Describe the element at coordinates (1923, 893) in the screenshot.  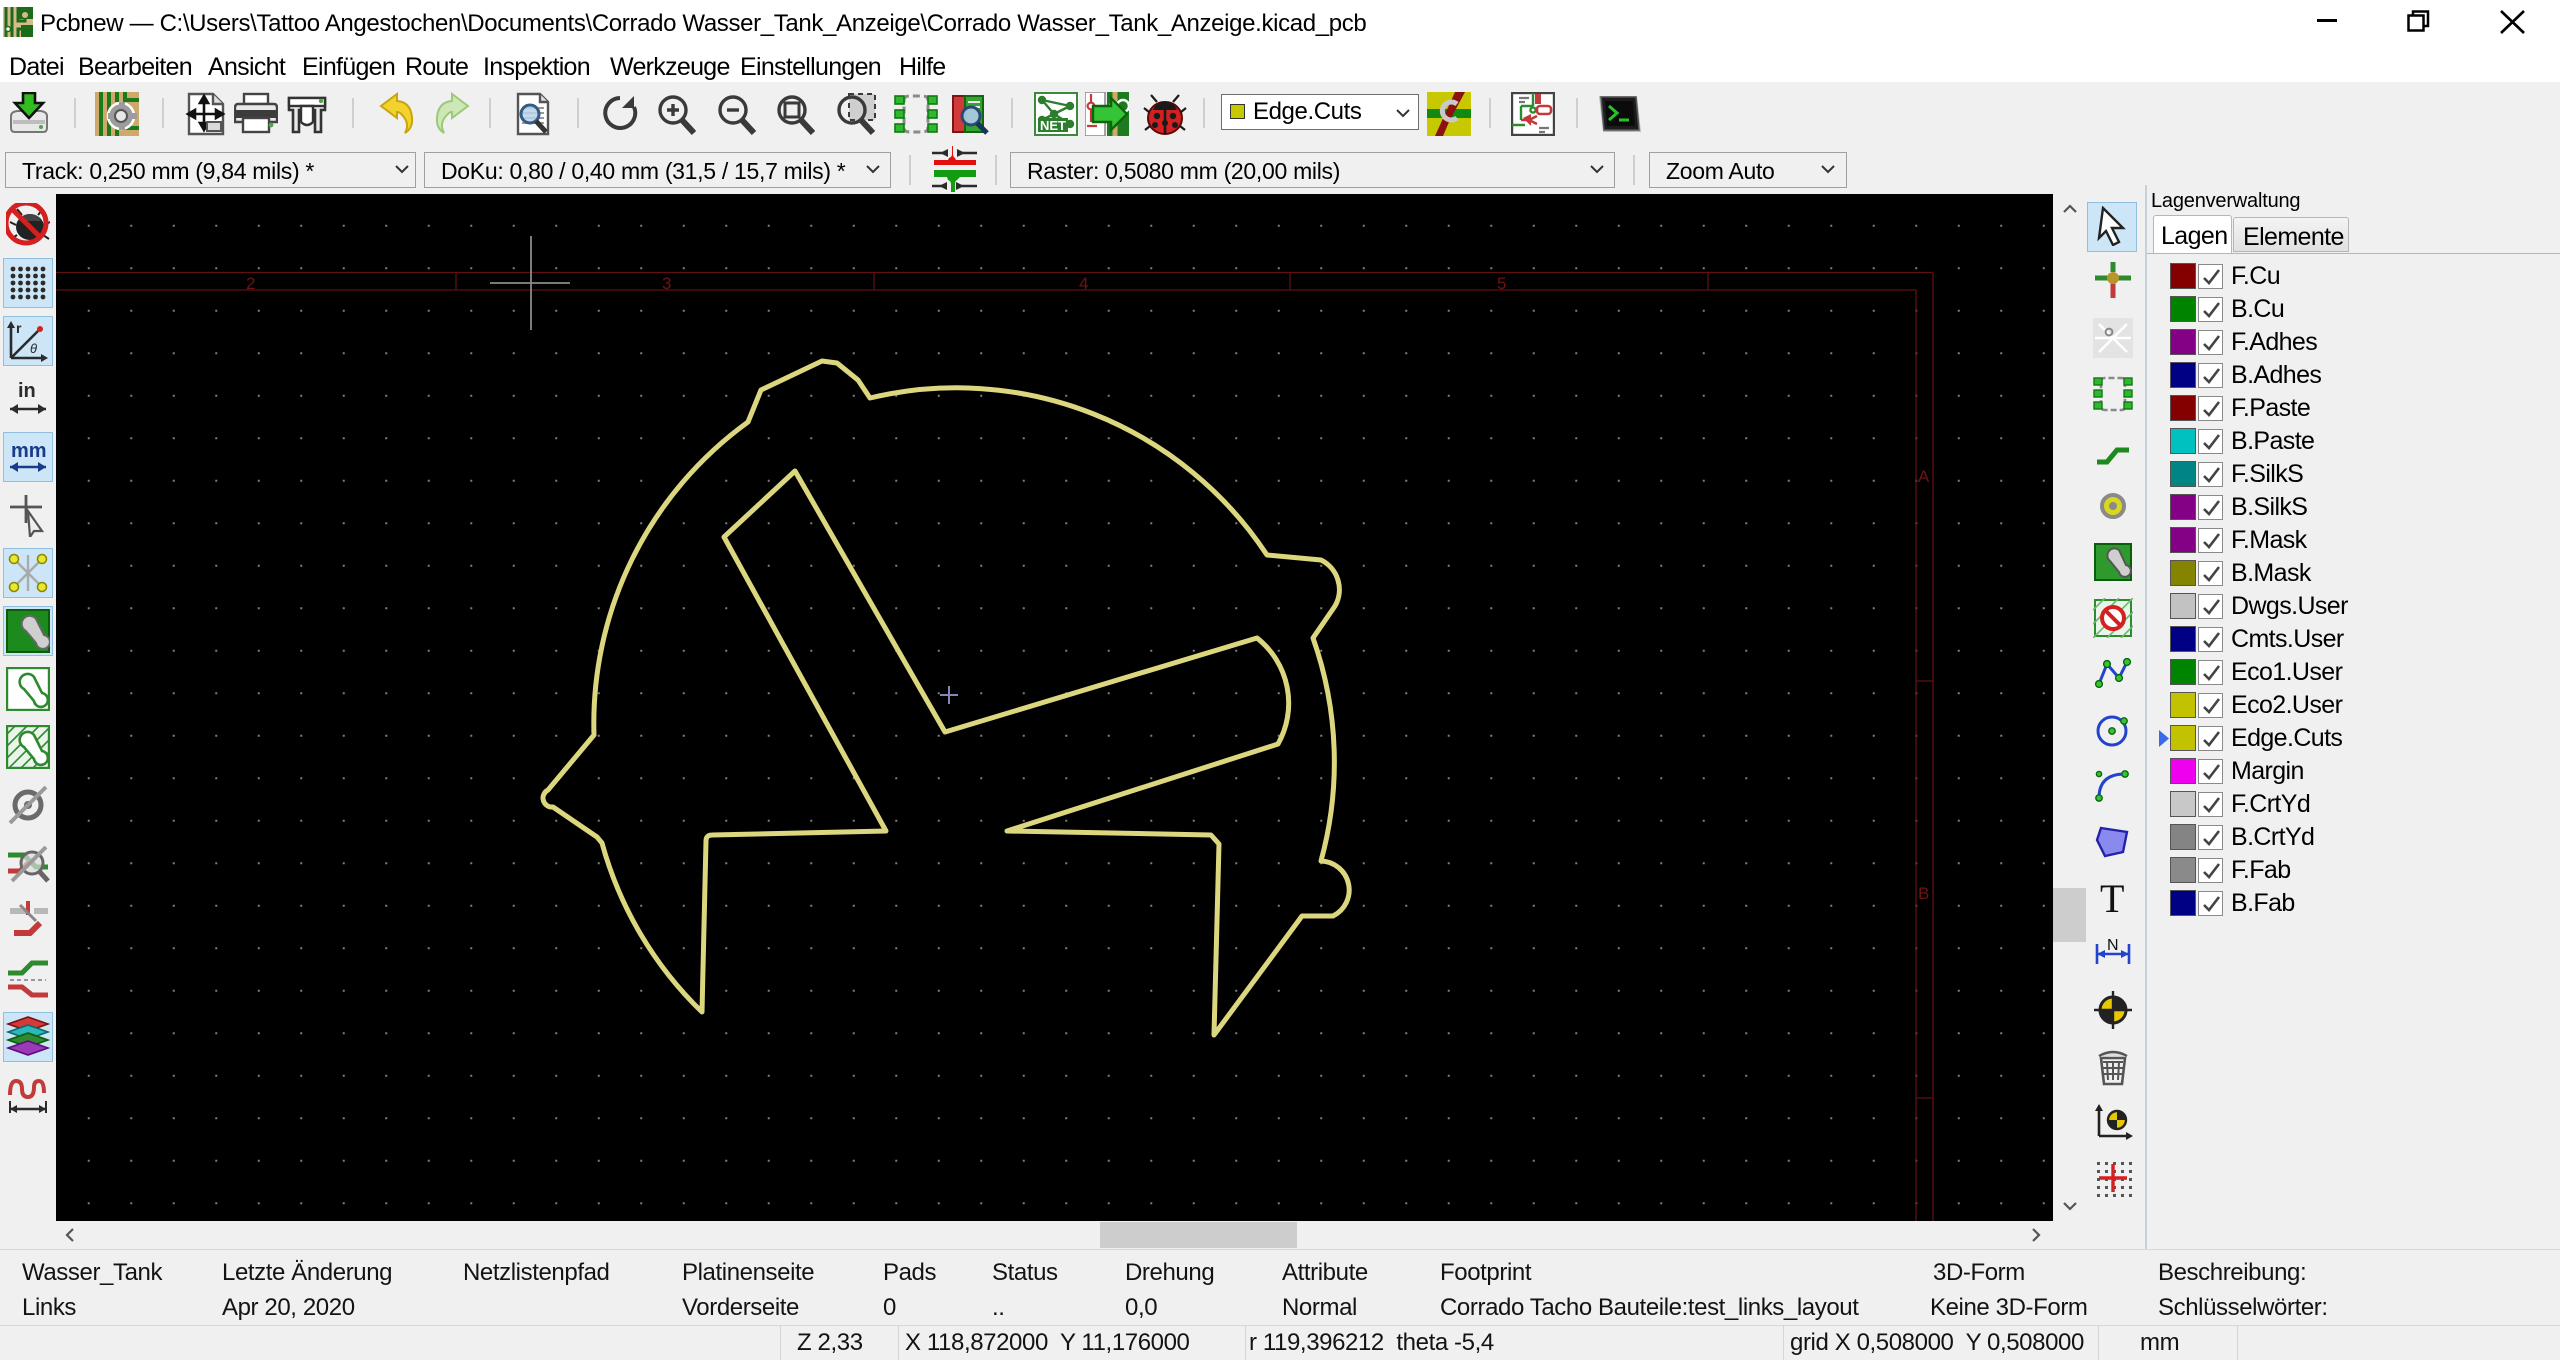
I see `svg-text: B` at that location.